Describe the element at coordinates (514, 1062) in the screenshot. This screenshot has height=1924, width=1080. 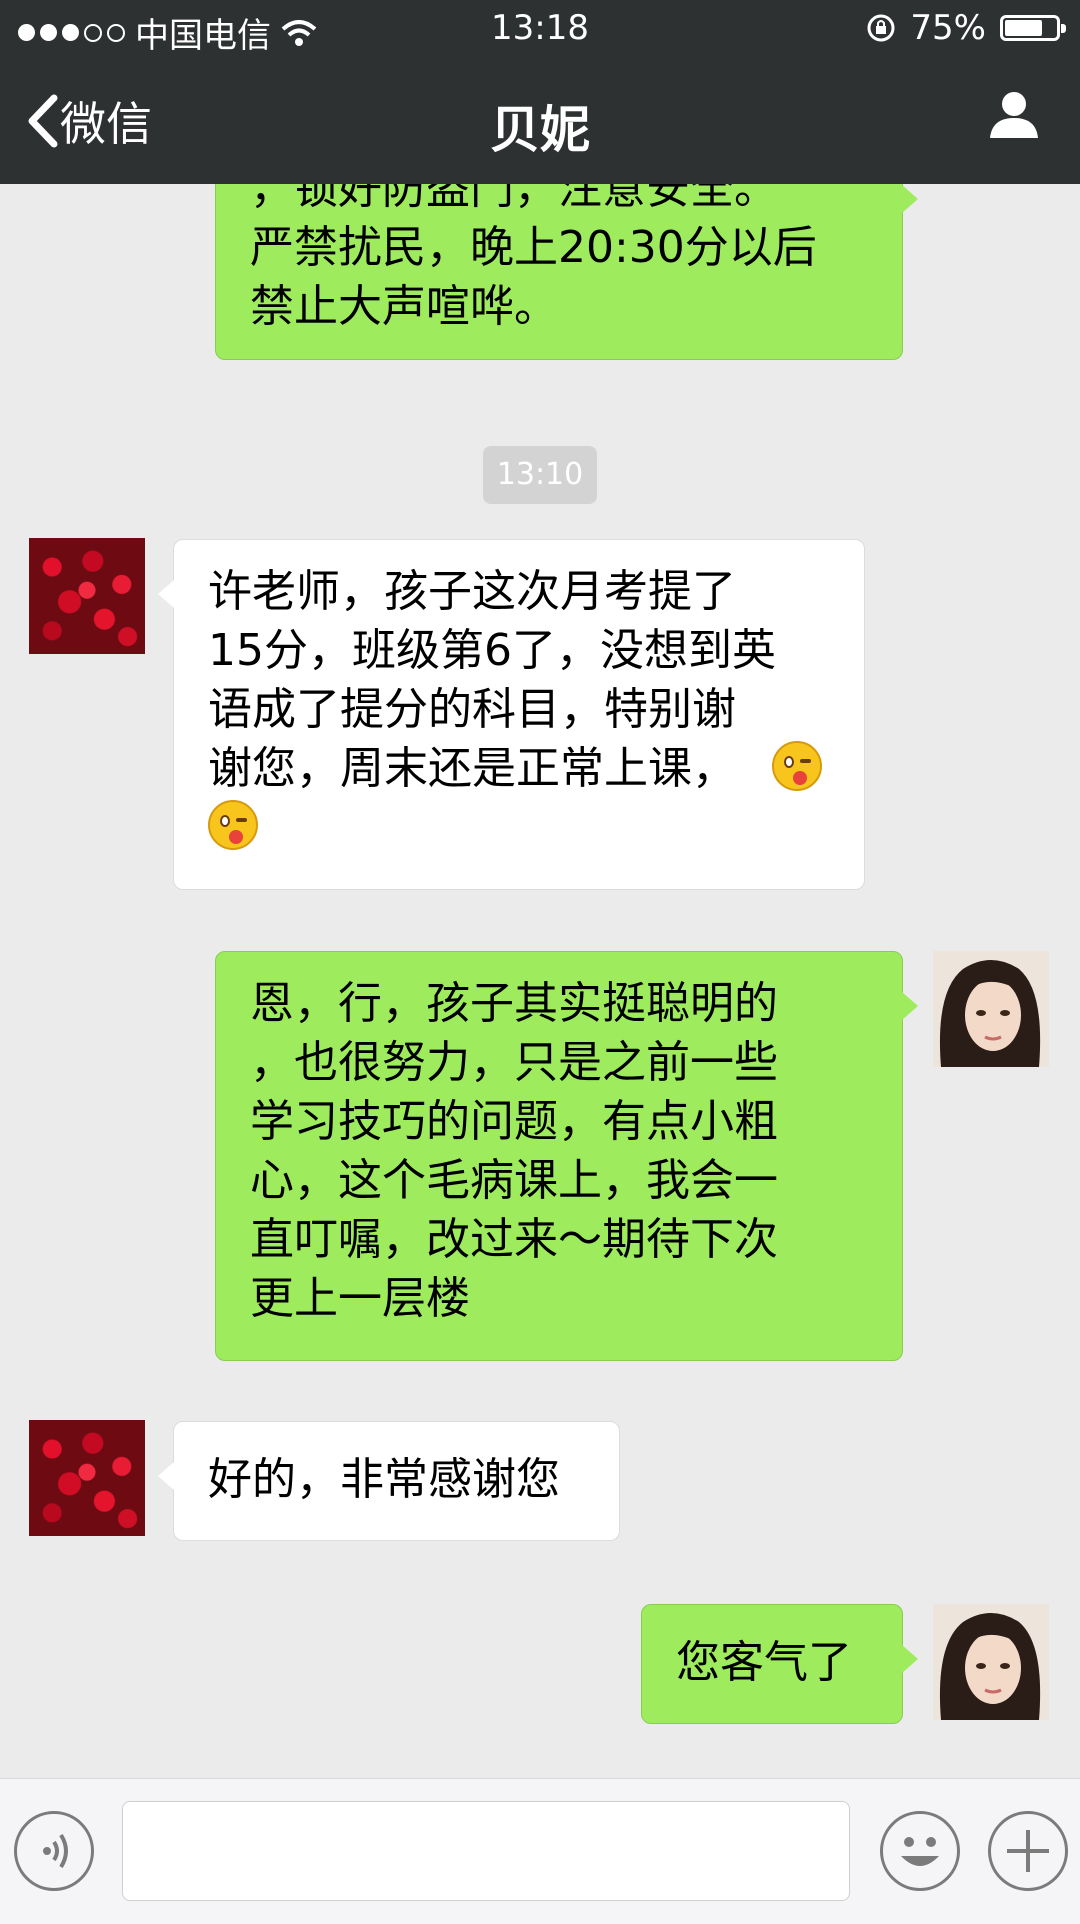
I see `message-line: ，也很努力，只是之前一些` at that location.